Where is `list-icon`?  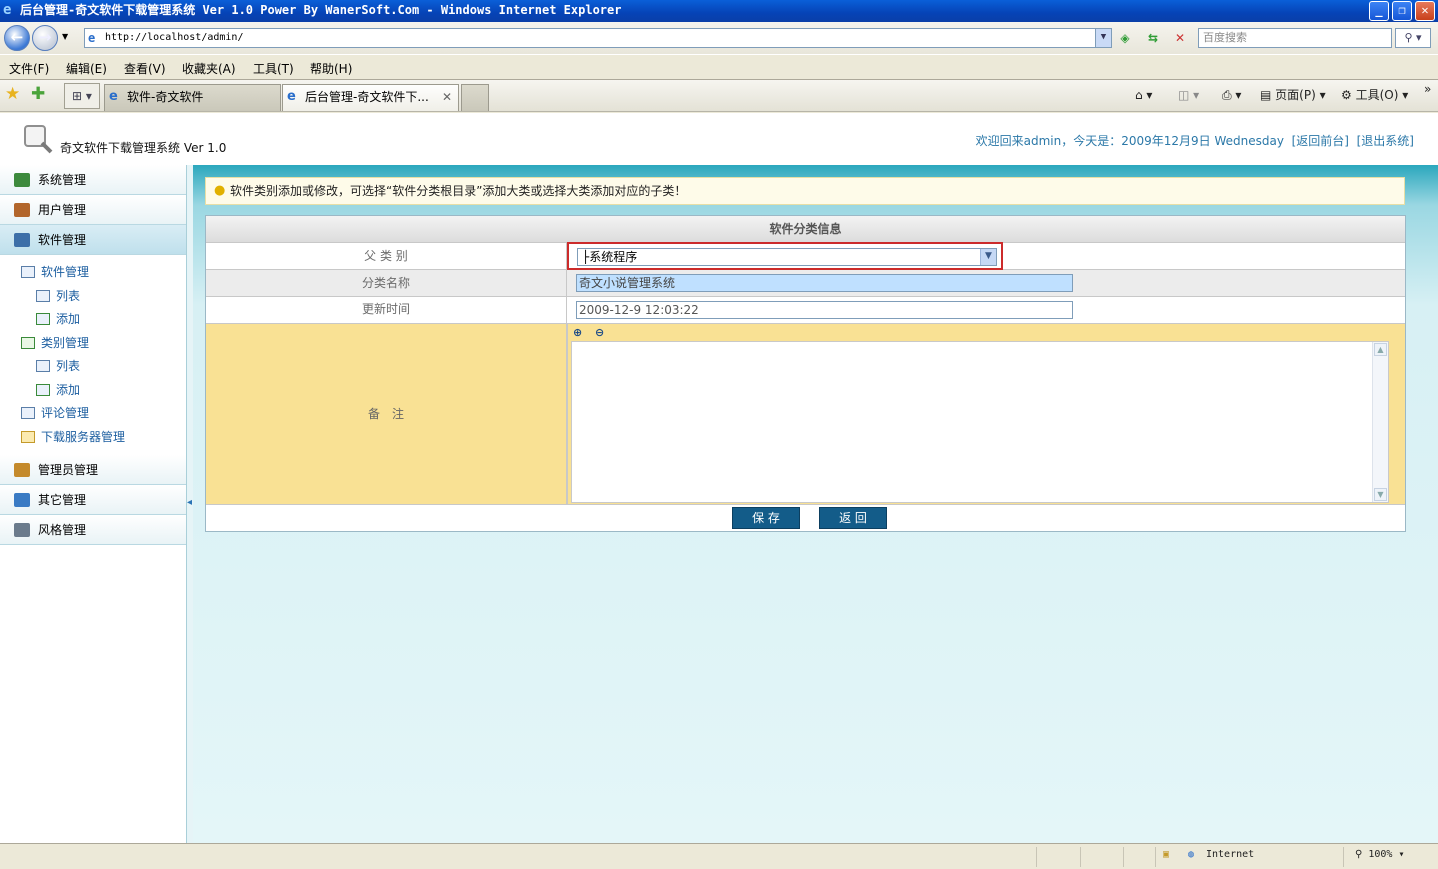 list-icon is located at coordinates (43, 366).